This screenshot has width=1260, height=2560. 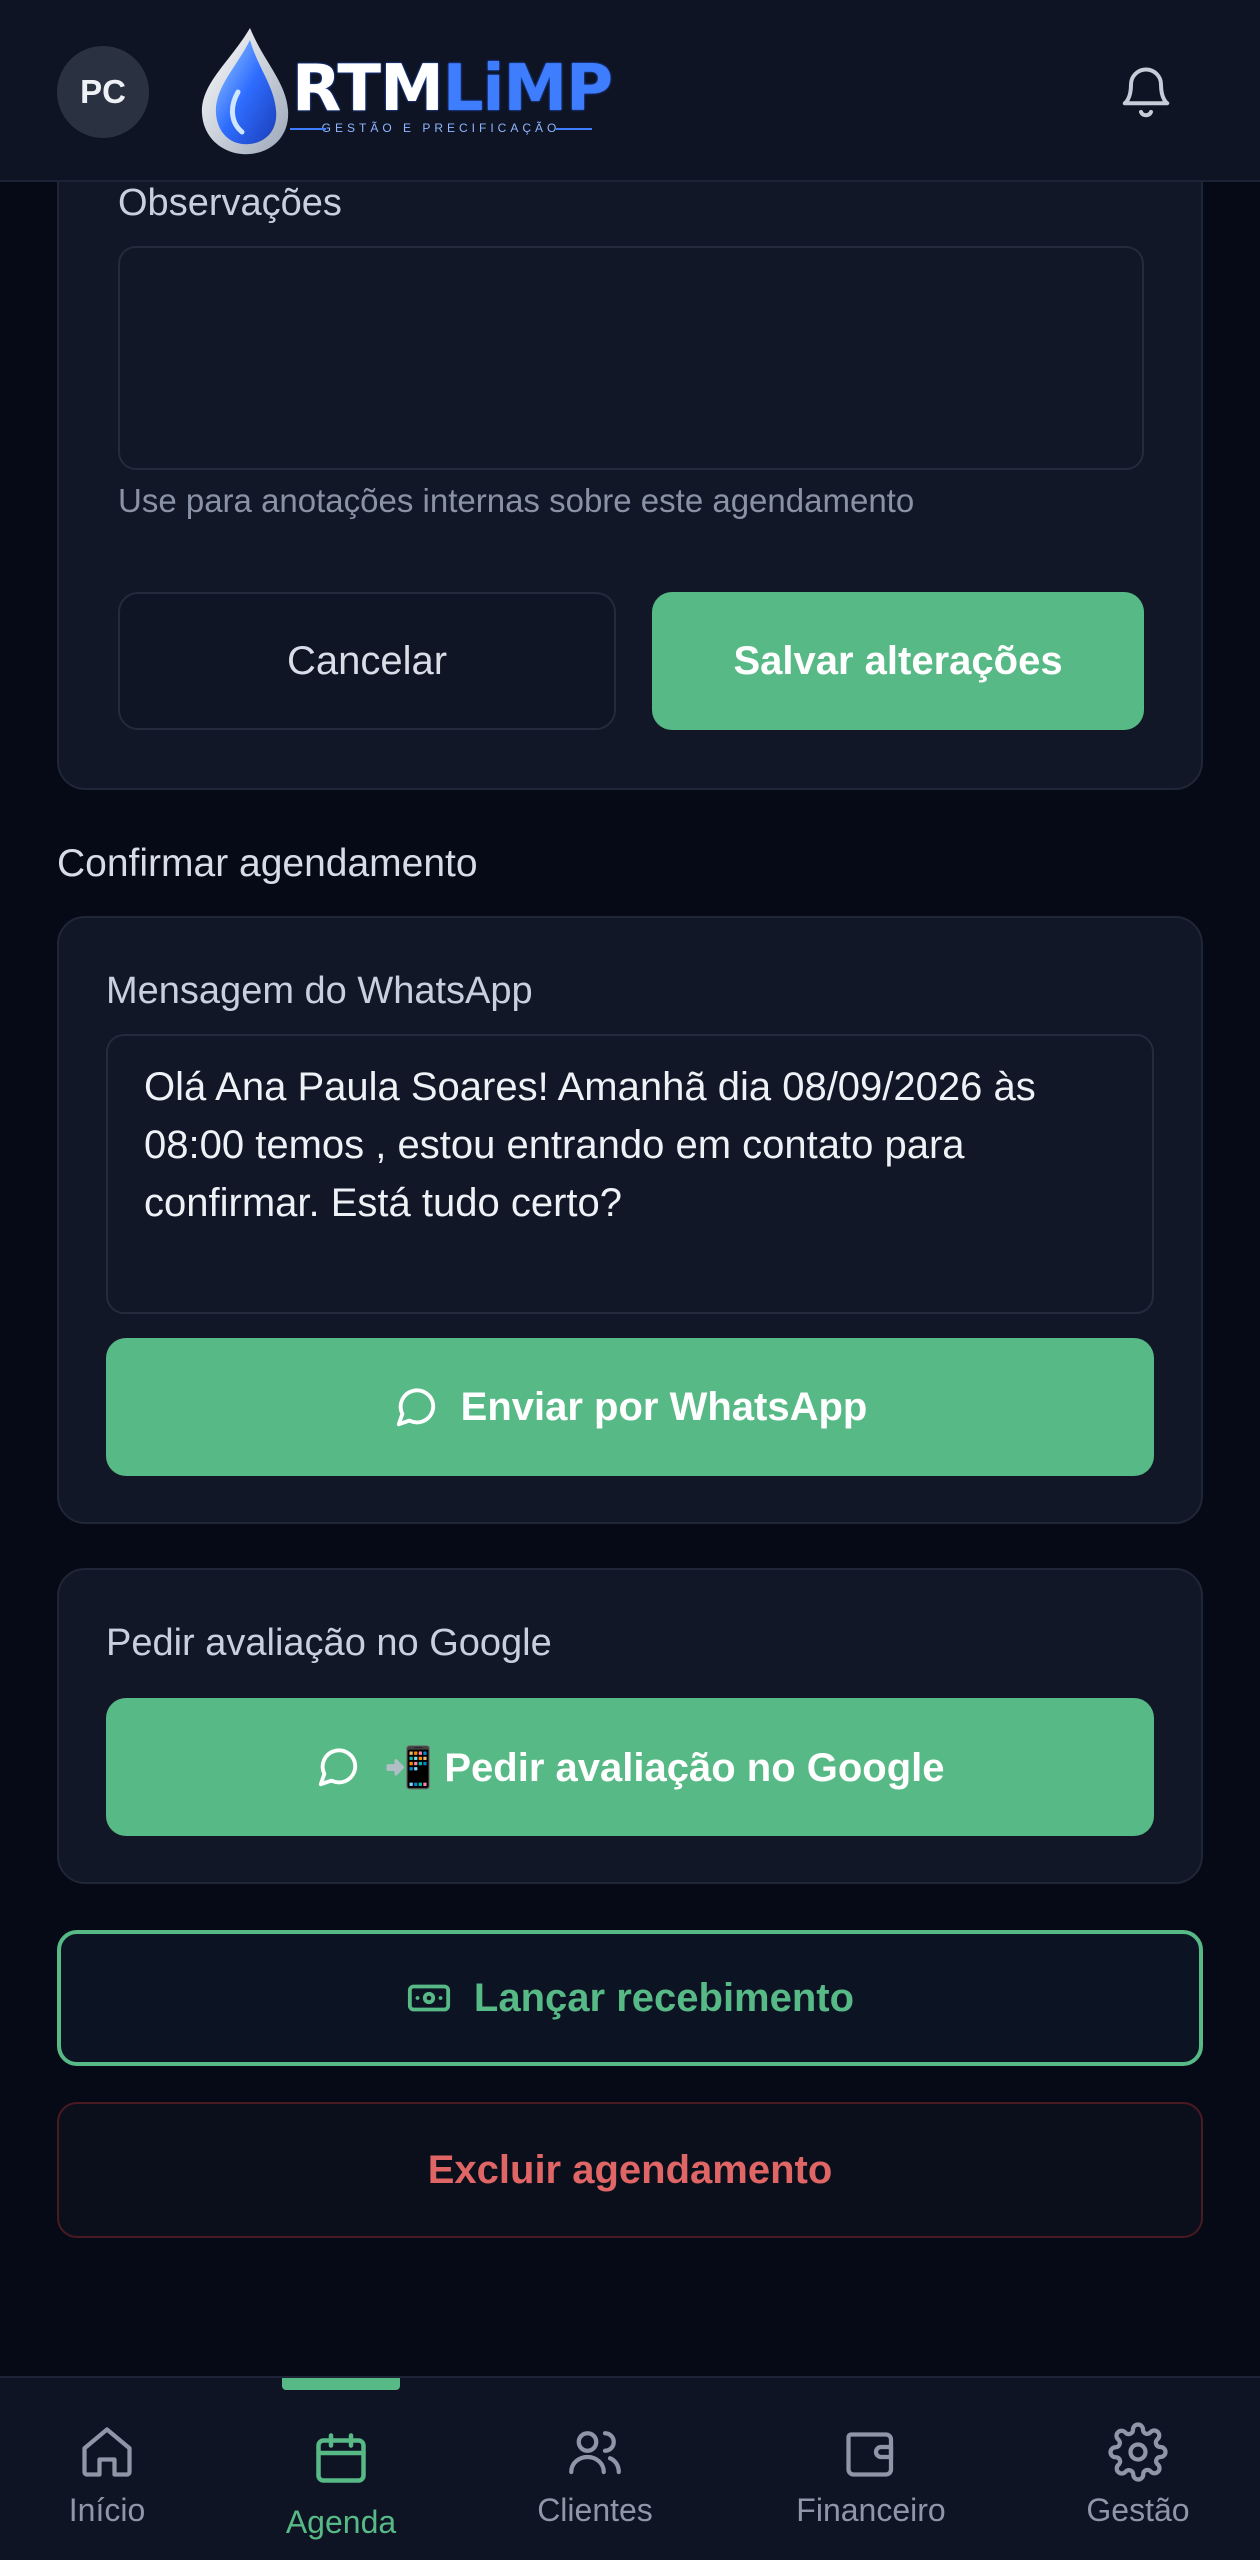 I want to click on save-button: Salvar alterações, so click(x=898, y=661).